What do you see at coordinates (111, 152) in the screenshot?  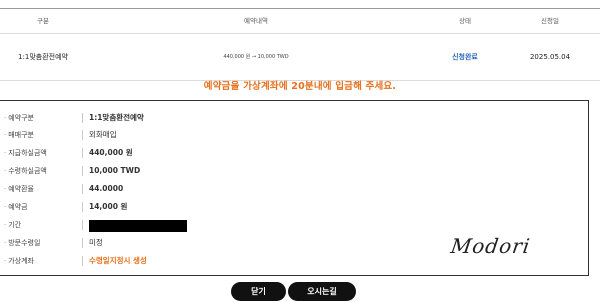 I see `detail-value: 440,000 원` at bounding box center [111, 152].